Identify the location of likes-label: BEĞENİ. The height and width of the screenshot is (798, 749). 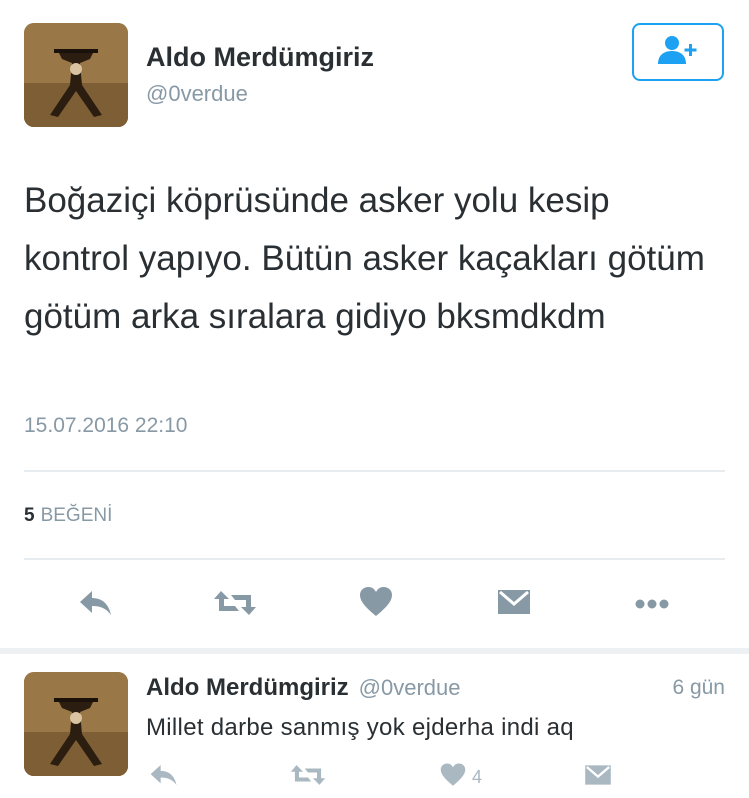
(76, 515).